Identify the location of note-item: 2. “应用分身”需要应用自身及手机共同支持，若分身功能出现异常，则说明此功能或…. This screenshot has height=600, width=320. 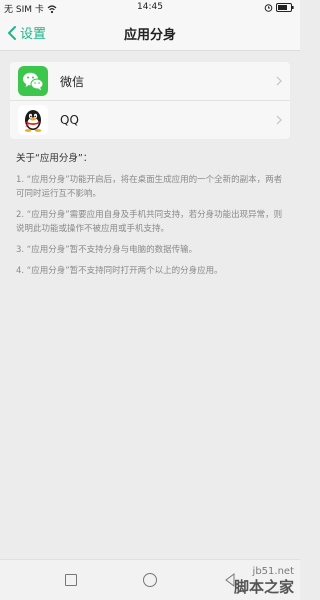
(149, 222).